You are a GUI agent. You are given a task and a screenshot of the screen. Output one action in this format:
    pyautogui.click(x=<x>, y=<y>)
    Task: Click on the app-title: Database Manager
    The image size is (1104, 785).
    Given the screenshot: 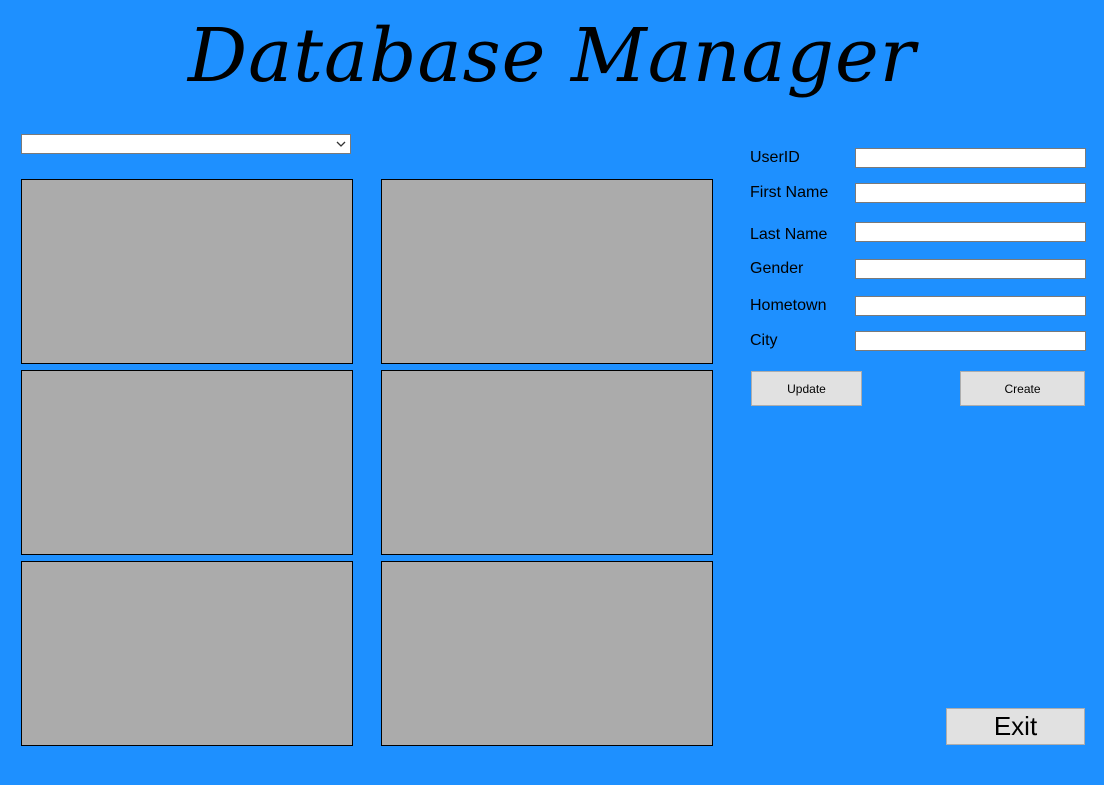 What is the action you would take?
    pyautogui.click(x=552, y=56)
    